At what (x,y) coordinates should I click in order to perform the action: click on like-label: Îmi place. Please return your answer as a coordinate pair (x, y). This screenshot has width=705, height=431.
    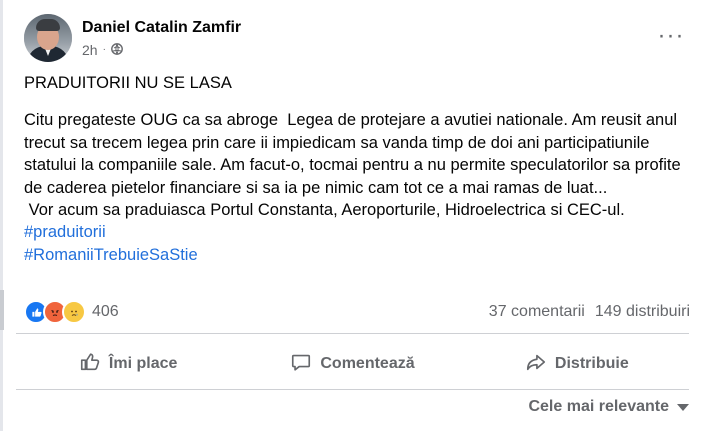
    Looking at the image, I should click on (143, 363).